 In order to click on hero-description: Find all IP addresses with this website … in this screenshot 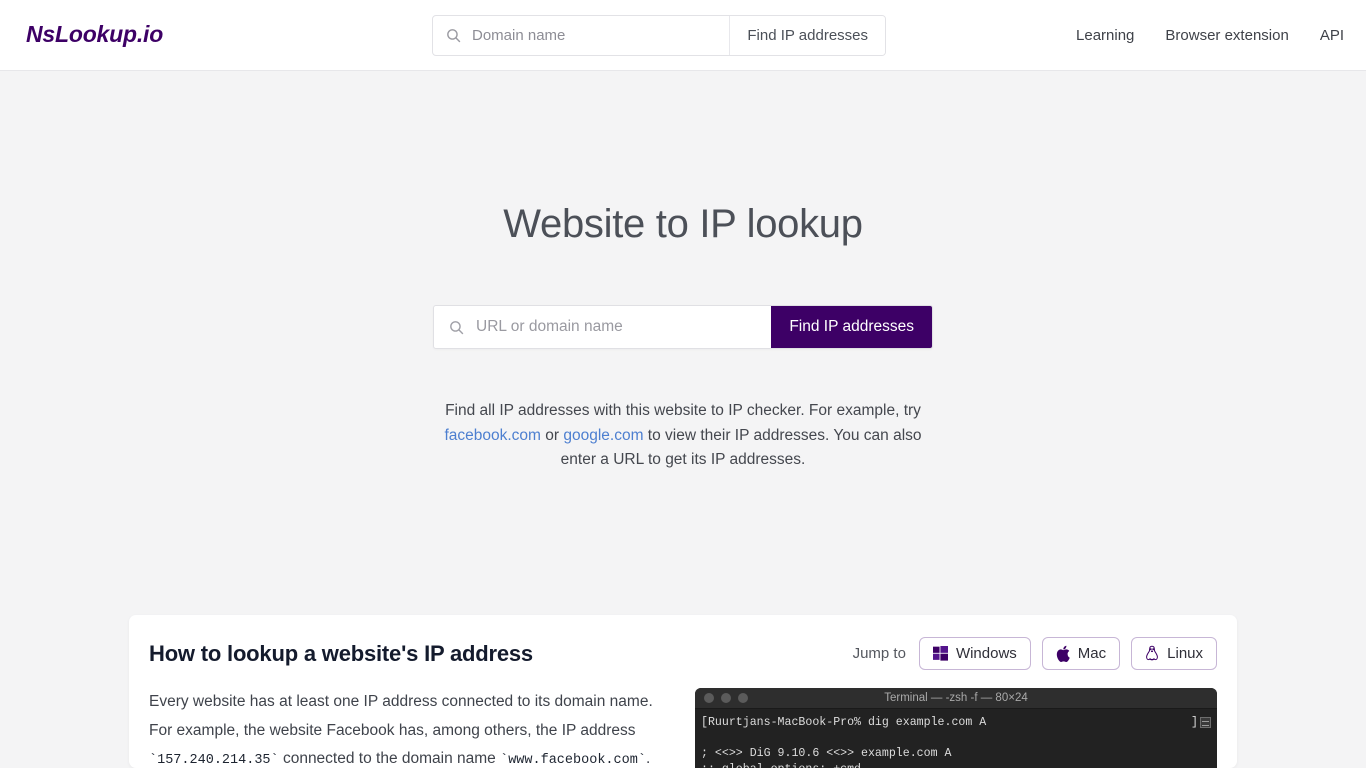, I will do `click(683, 436)`.